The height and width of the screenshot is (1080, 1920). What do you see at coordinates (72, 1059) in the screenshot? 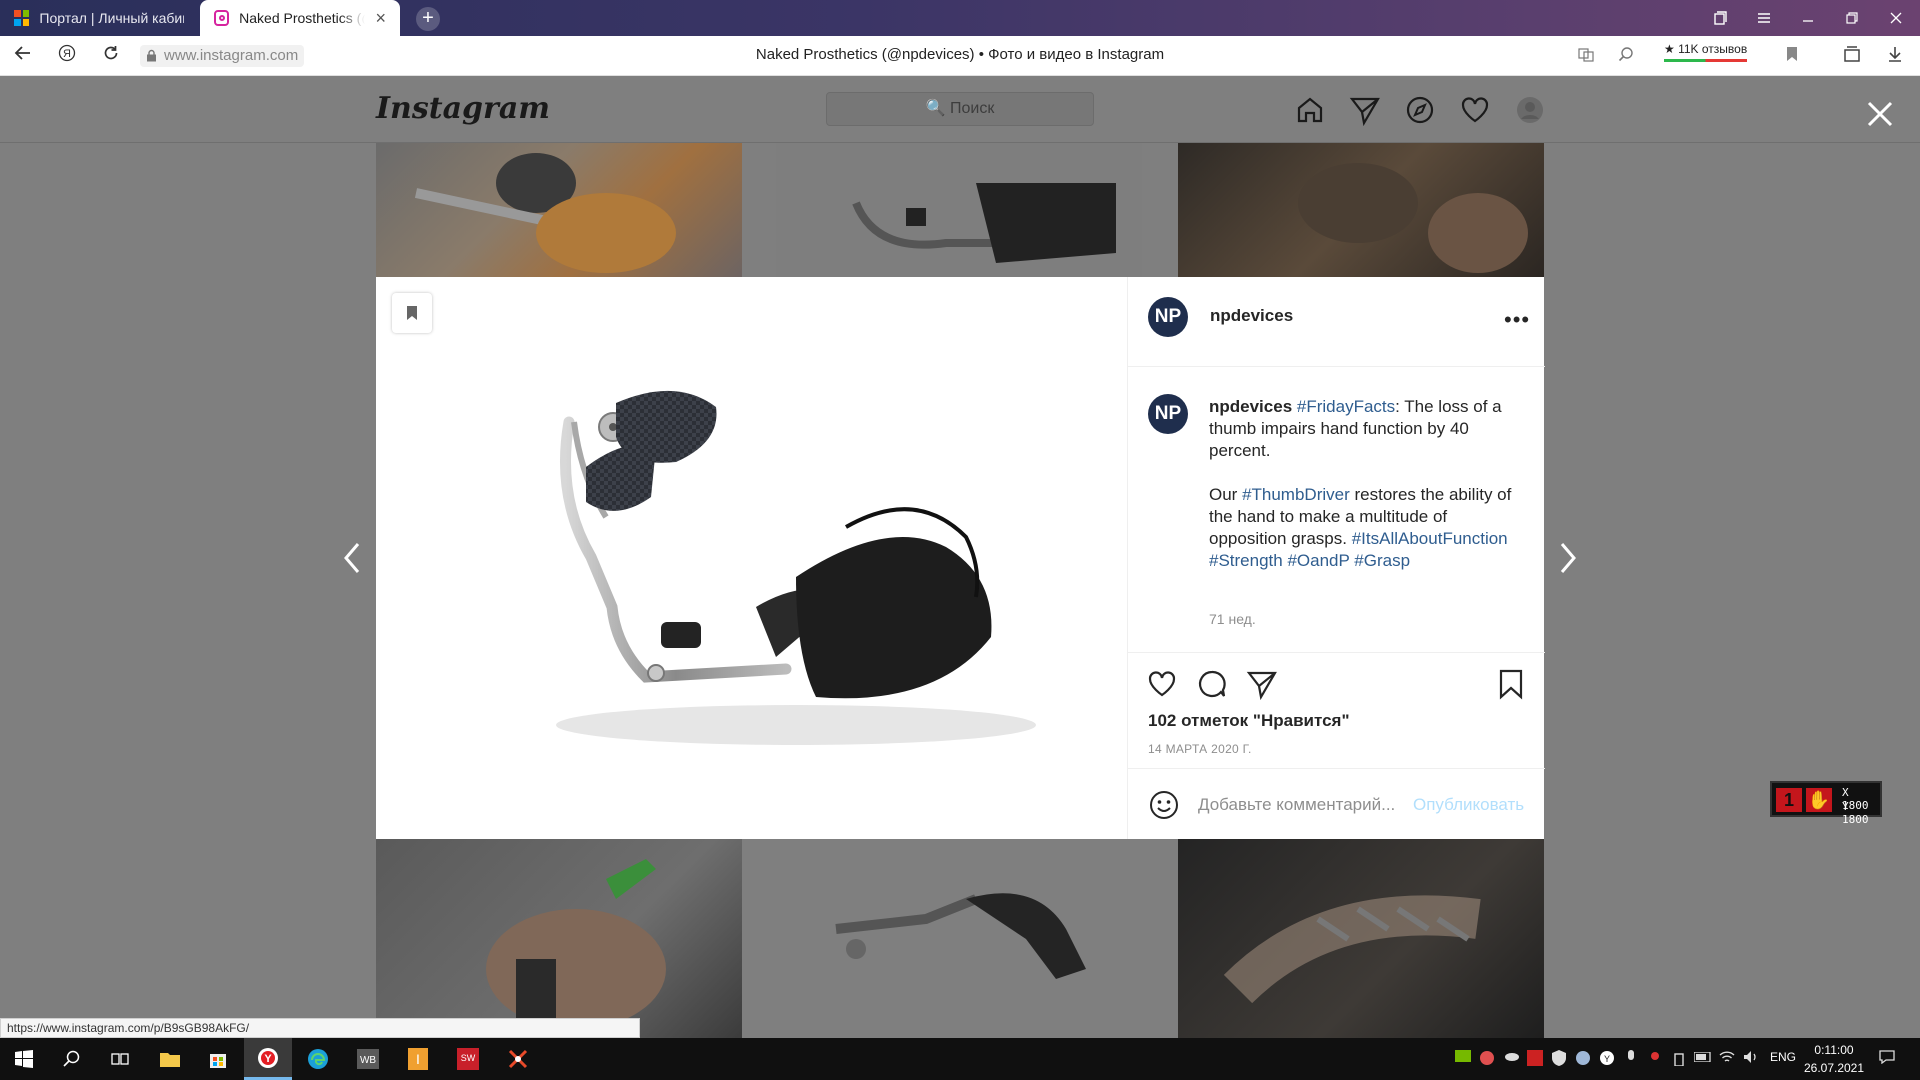
I see `search-icon` at bounding box center [72, 1059].